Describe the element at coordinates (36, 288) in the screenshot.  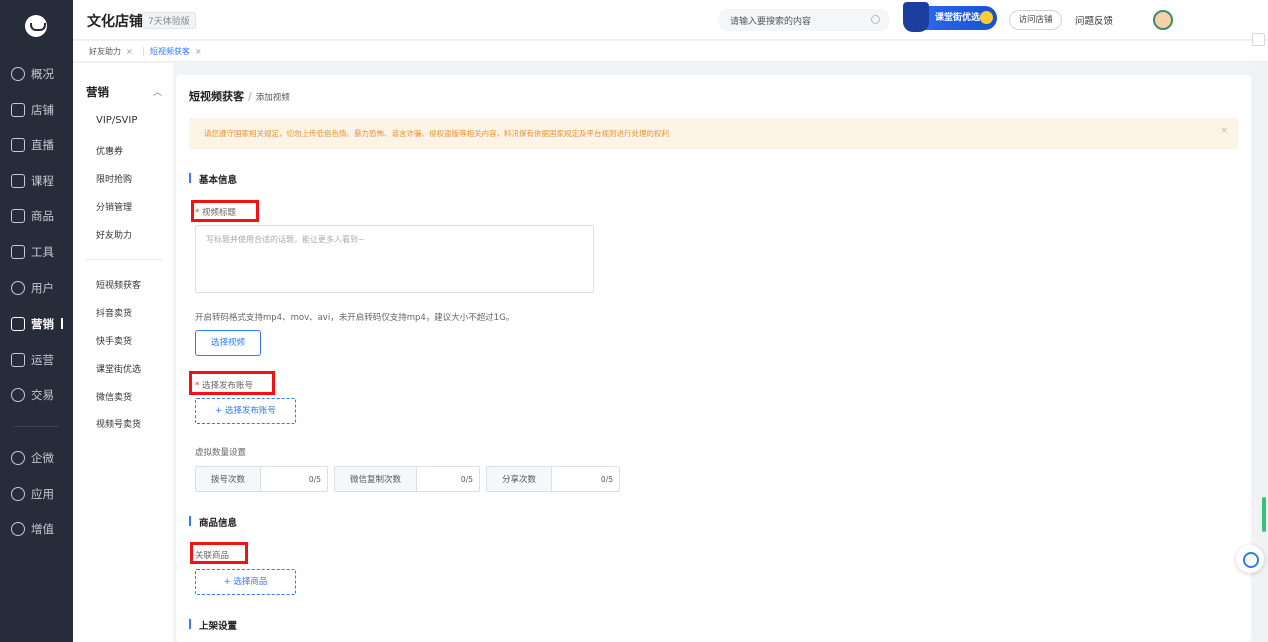
I see `sidebar-item-users: 用户` at that location.